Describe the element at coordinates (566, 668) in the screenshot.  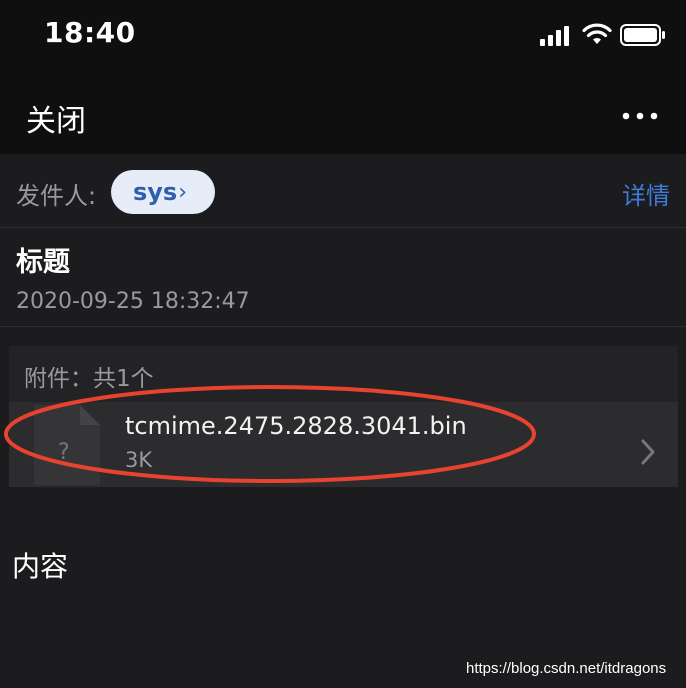
I see `watermark: https://blog.csdn.net/itdragons` at that location.